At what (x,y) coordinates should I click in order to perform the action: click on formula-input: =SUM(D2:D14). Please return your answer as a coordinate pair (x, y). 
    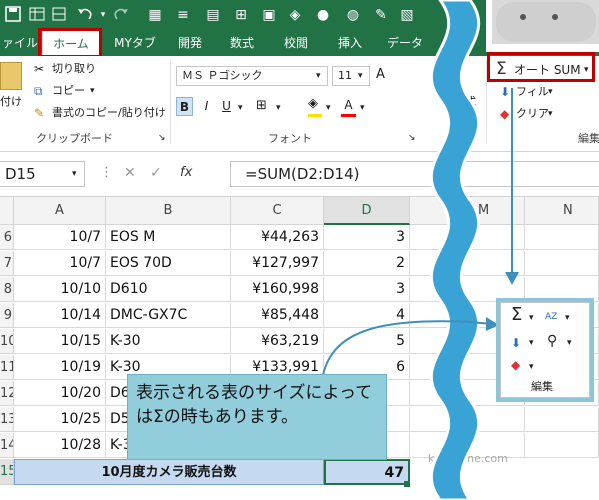
    Looking at the image, I should click on (414, 174).